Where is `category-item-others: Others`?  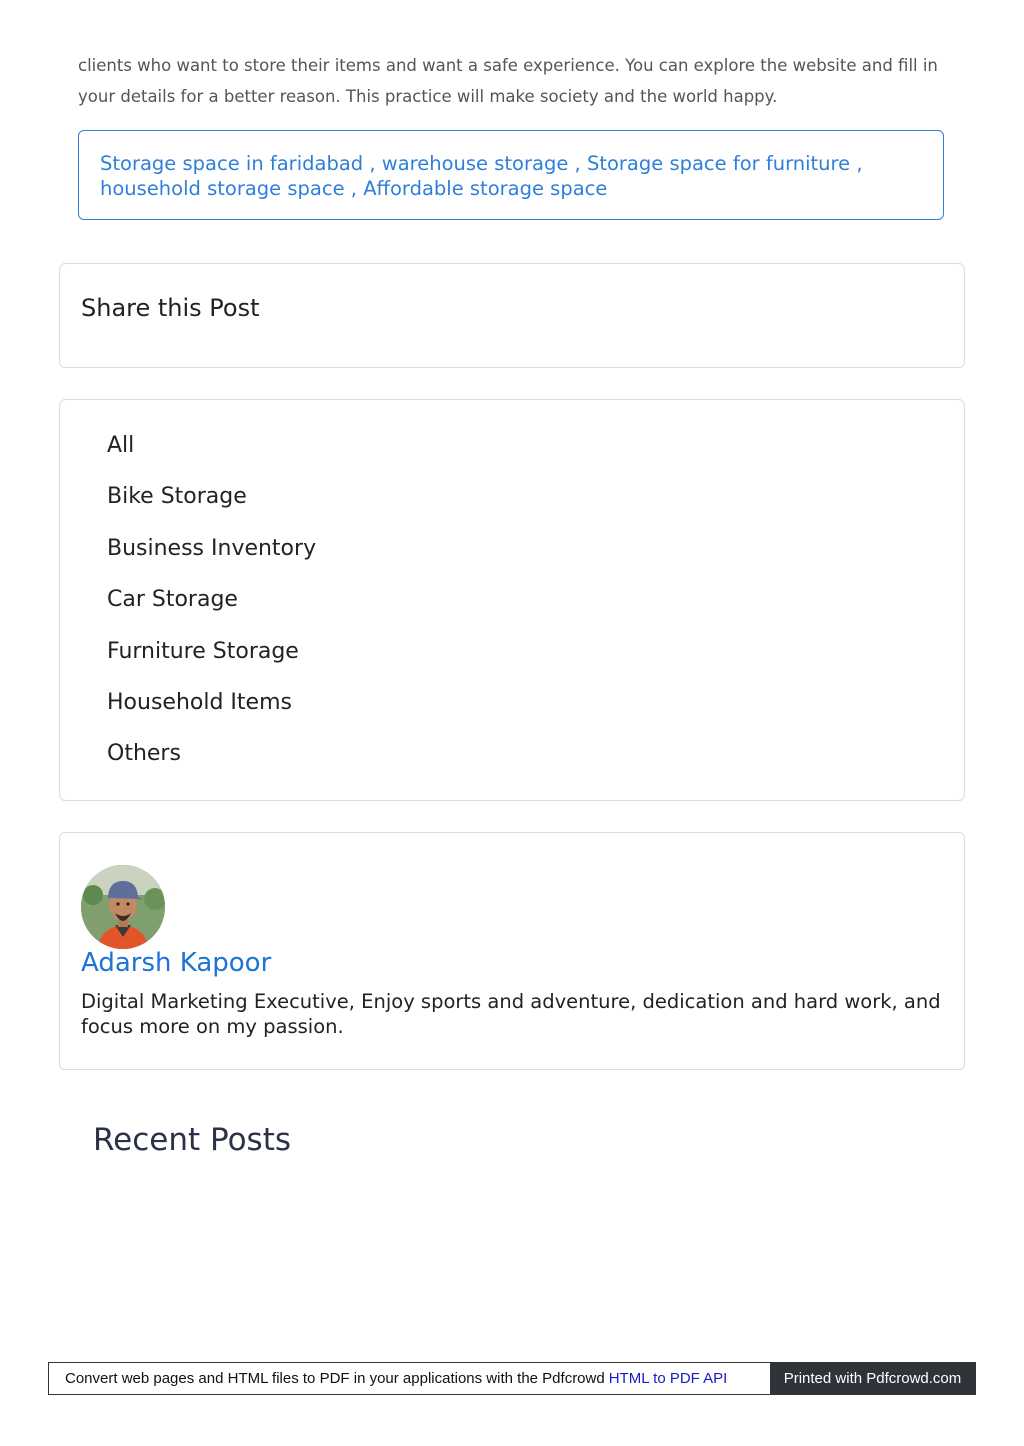 category-item-others: Others is located at coordinates (211, 760).